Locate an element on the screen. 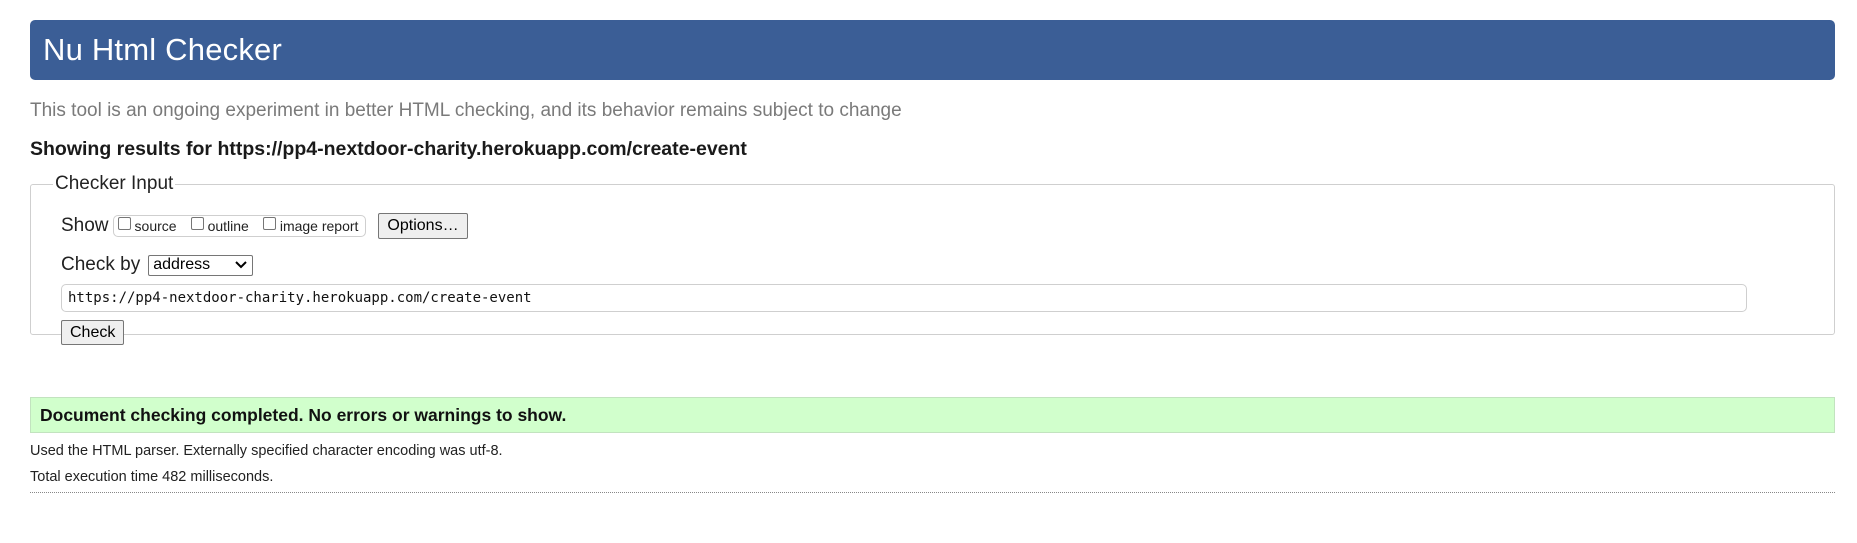 The height and width of the screenshot is (543, 1857). check-by-select: address is located at coordinates (201, 265).